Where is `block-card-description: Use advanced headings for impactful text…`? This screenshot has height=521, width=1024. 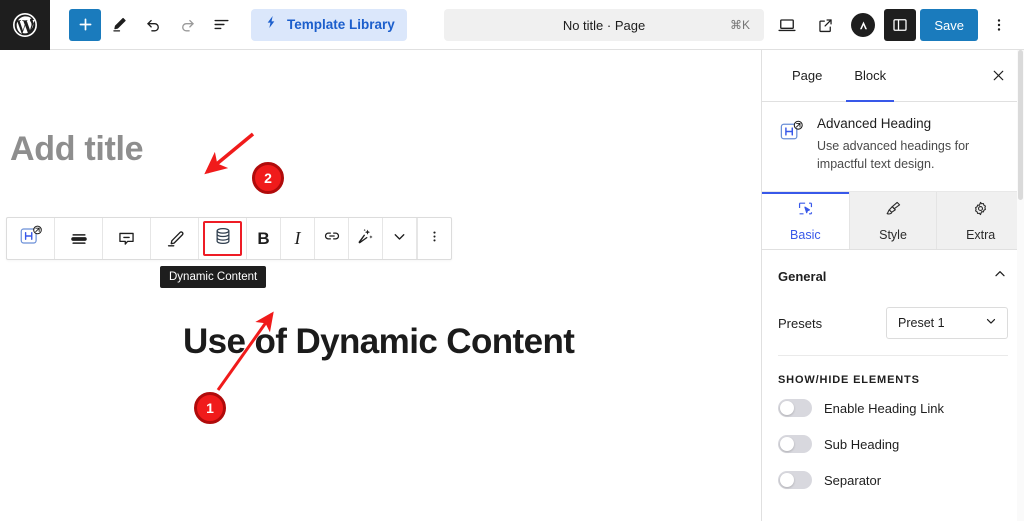 block-card-description: Use advanced headings for impactful text… is located at coordinates (893, 155).